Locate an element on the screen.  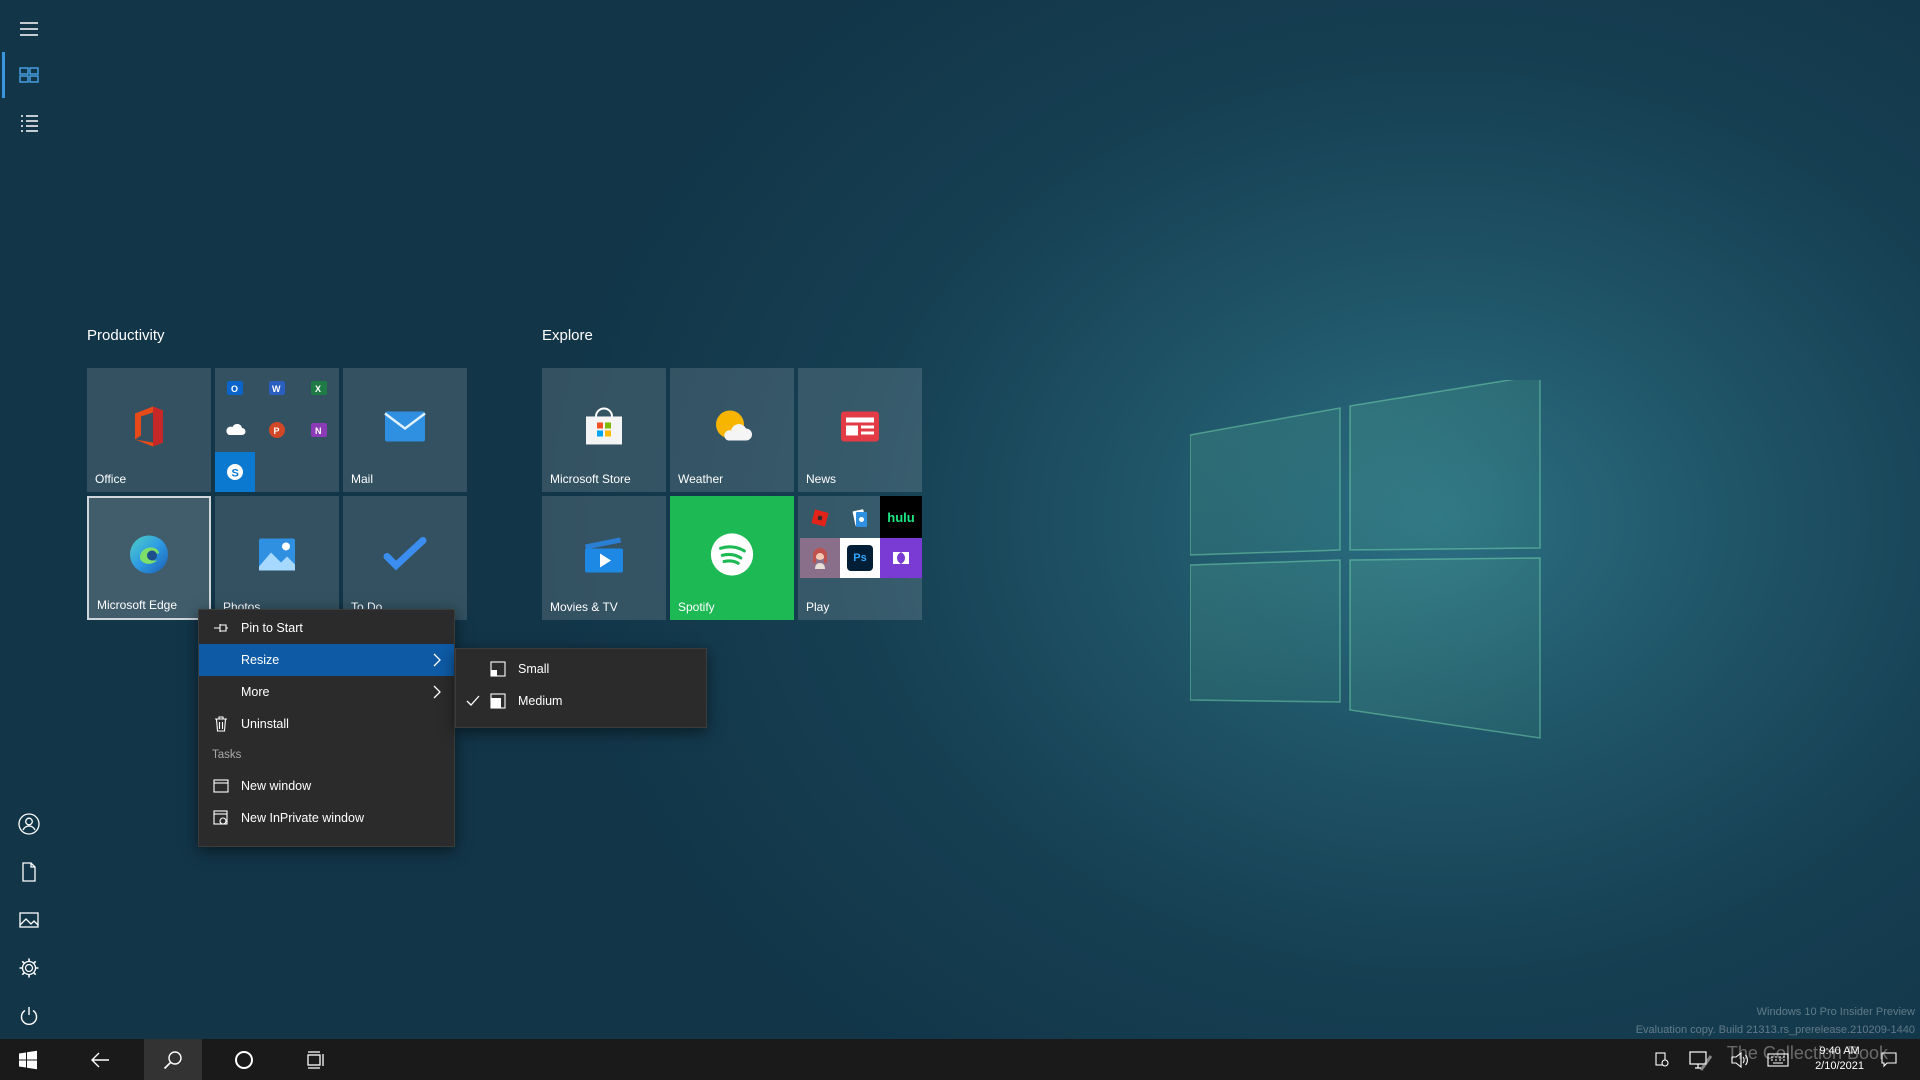
menu-item-pin-to-start: Pin to Start is located at coordinates (326, 628).